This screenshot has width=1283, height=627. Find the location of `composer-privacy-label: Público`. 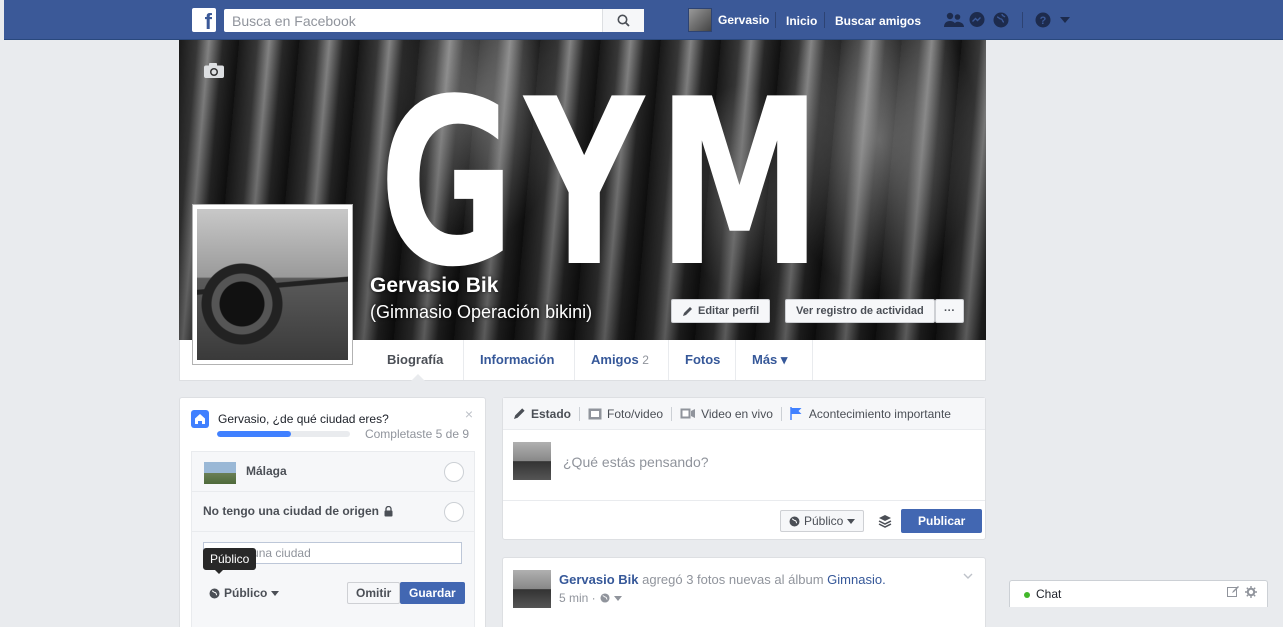

composer-privacy-label: Público is located at coordinates (824, 521).